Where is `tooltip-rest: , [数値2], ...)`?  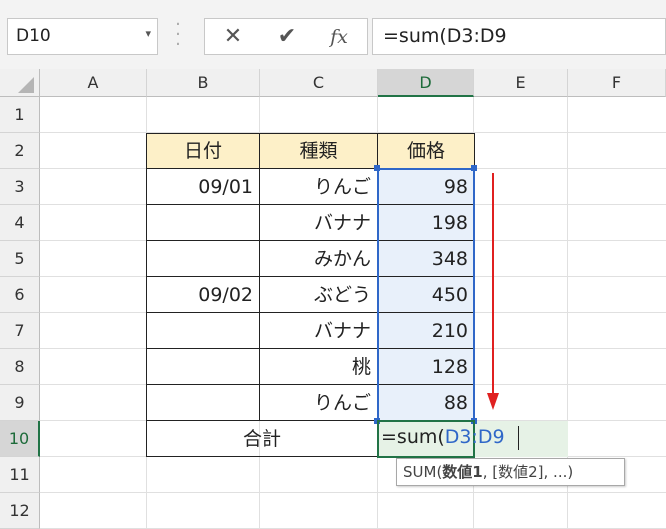 tooltip-rest: , [数値2], ...) is located at coordinates (528, 472).